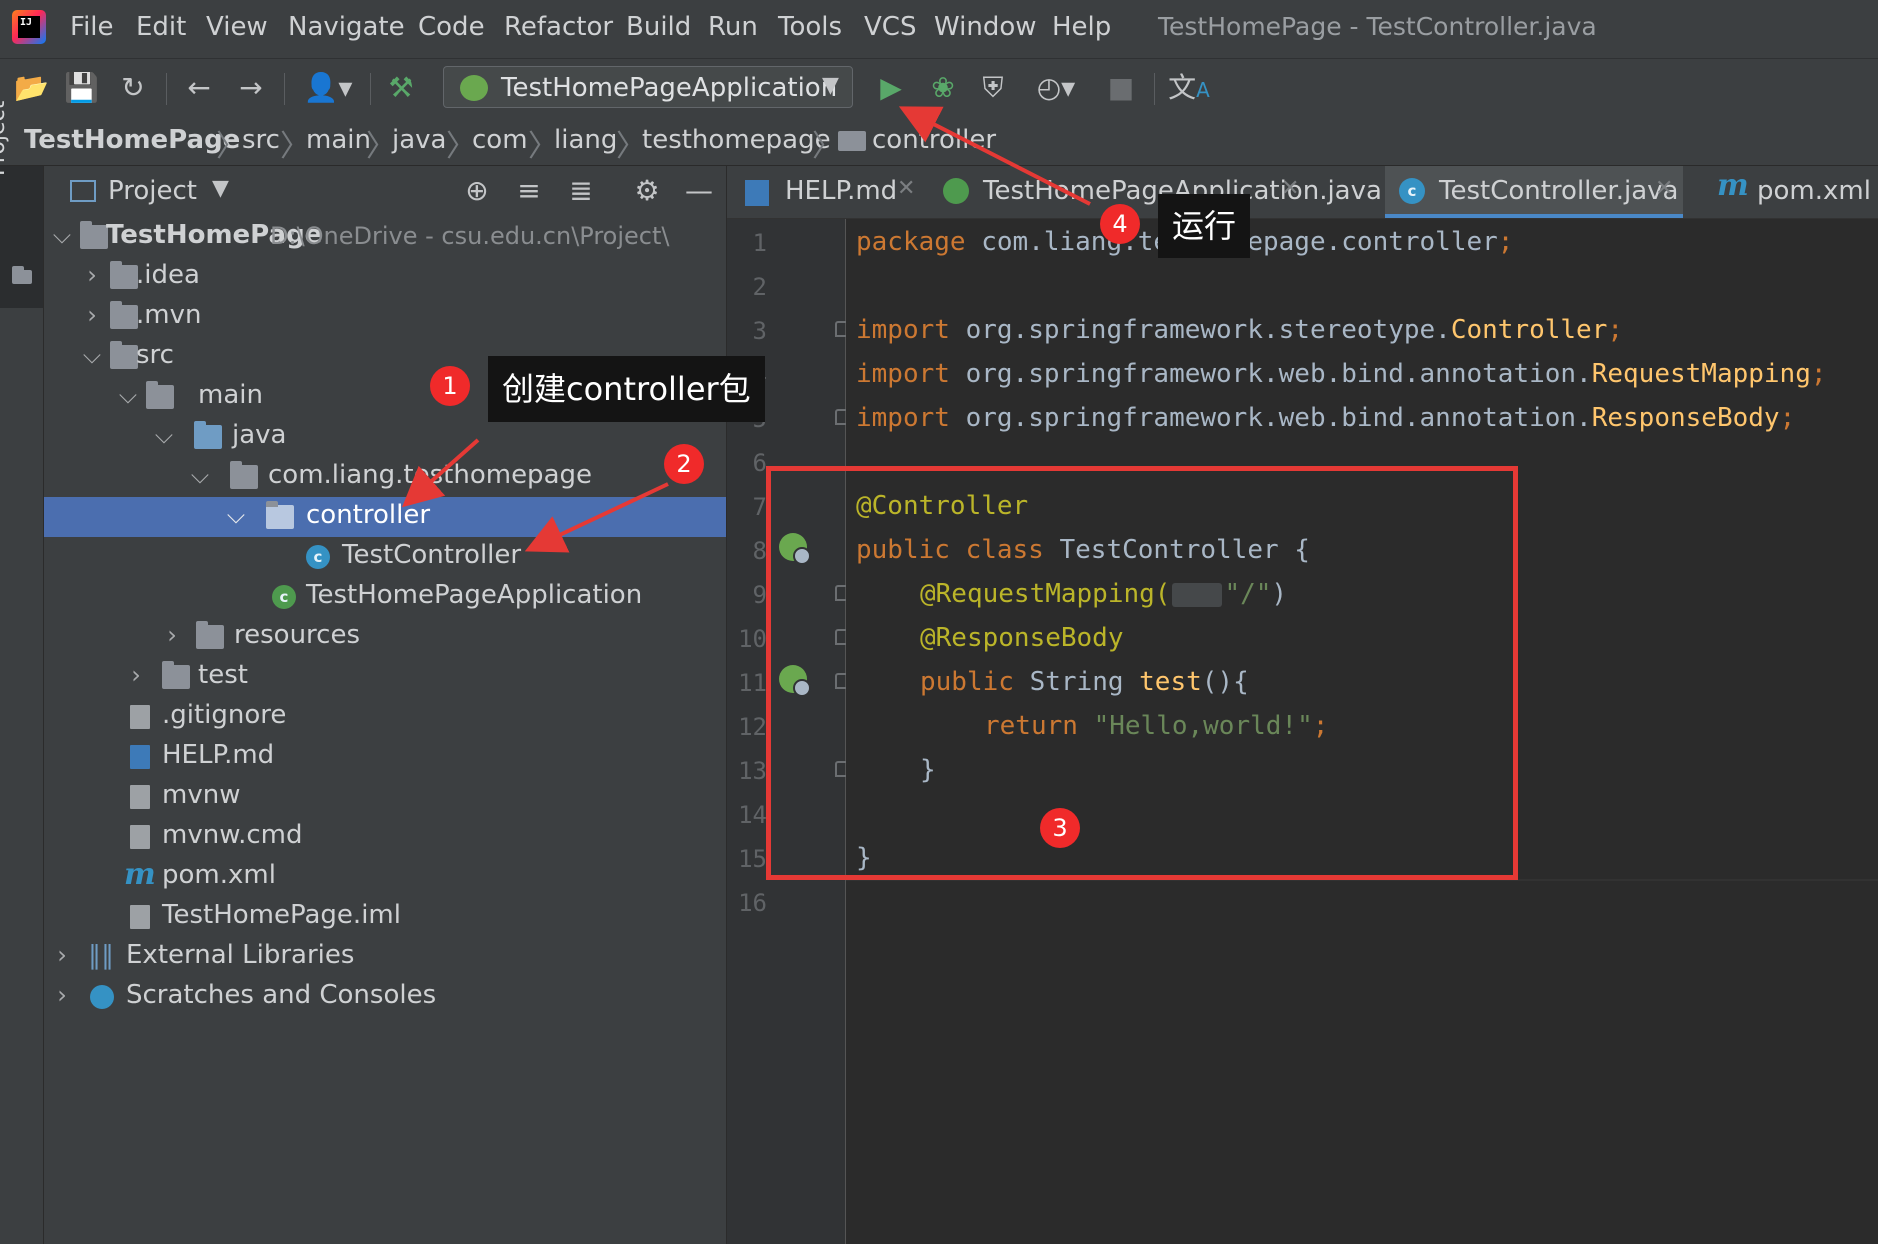 This screenshot has height=1244, width=1878. What do you see at coordinates (684, 464) in the screenshot?
I see `step-badge-2: 2` at bounding box center [684, 464].